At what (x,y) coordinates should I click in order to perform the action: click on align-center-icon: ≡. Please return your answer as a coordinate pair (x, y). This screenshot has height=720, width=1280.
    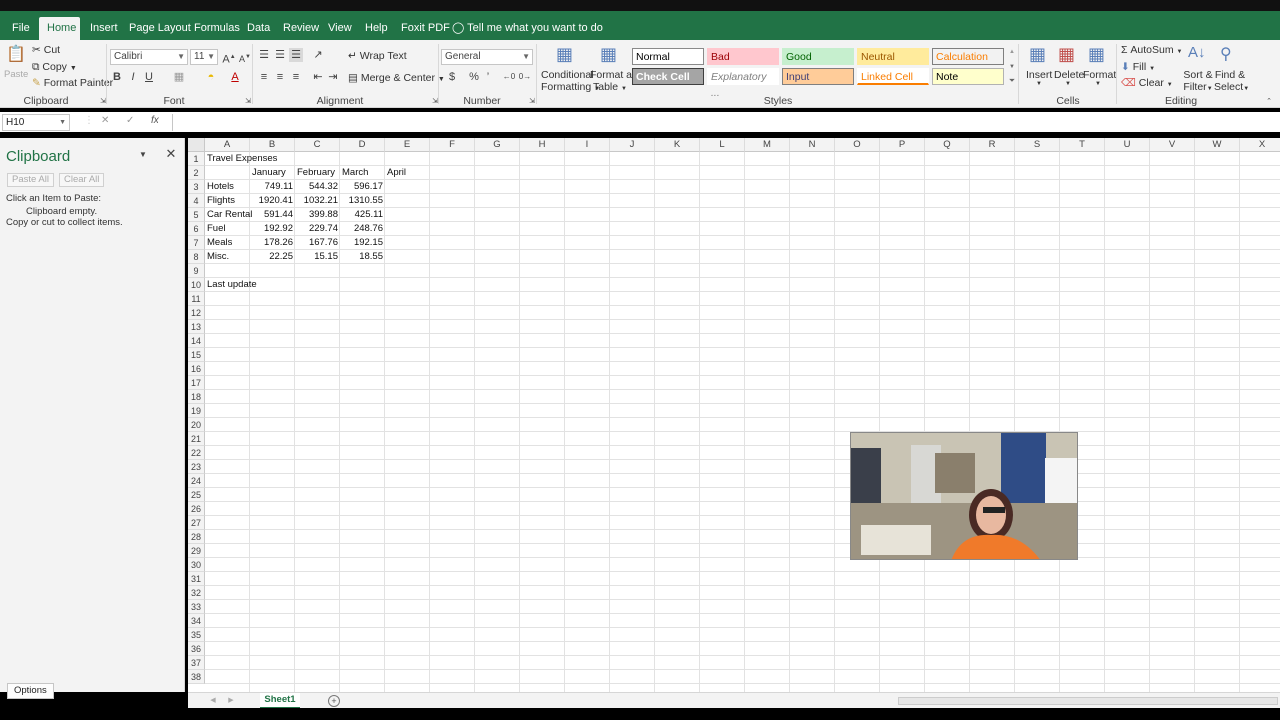
    Looking at the image, I should click on (280, 77).